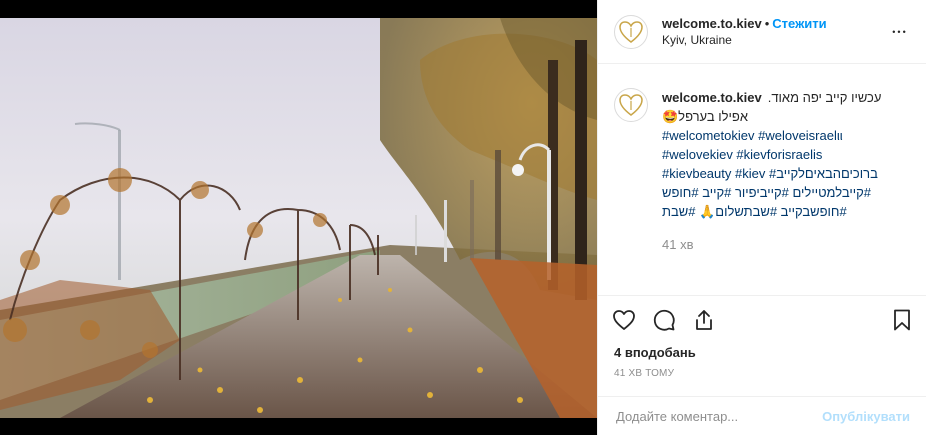 The height and width of the screenshot is (435, 926). What do you see at coordinates (785, 154) in the screenshot?
I see `hashtags-line-2: #welovekiev #kievforisraelis` at bounding box center [785, 154].